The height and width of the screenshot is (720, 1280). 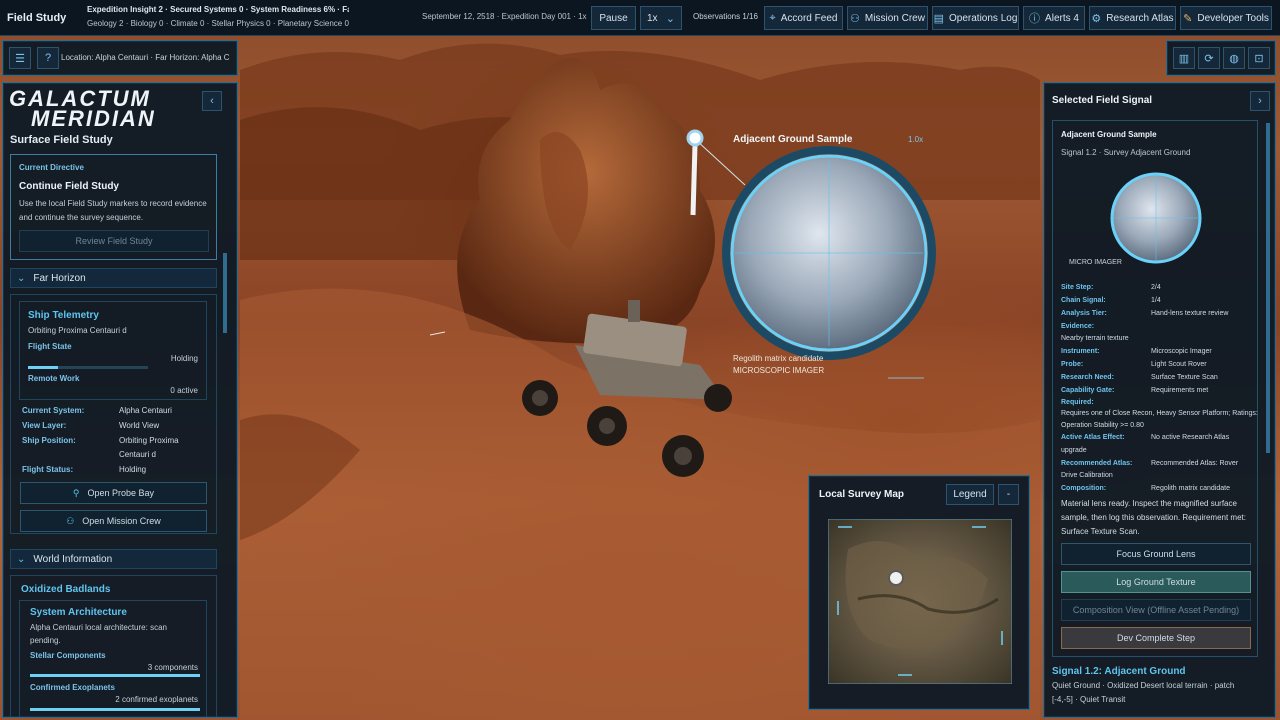 I want to click on research-atlas-label: Research Atlas, so click(x=1140, y=18).